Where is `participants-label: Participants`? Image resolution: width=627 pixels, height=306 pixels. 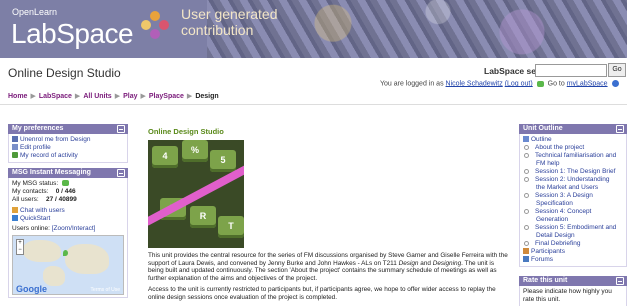 participants-label: Participants is located at coordinates (548, 251).